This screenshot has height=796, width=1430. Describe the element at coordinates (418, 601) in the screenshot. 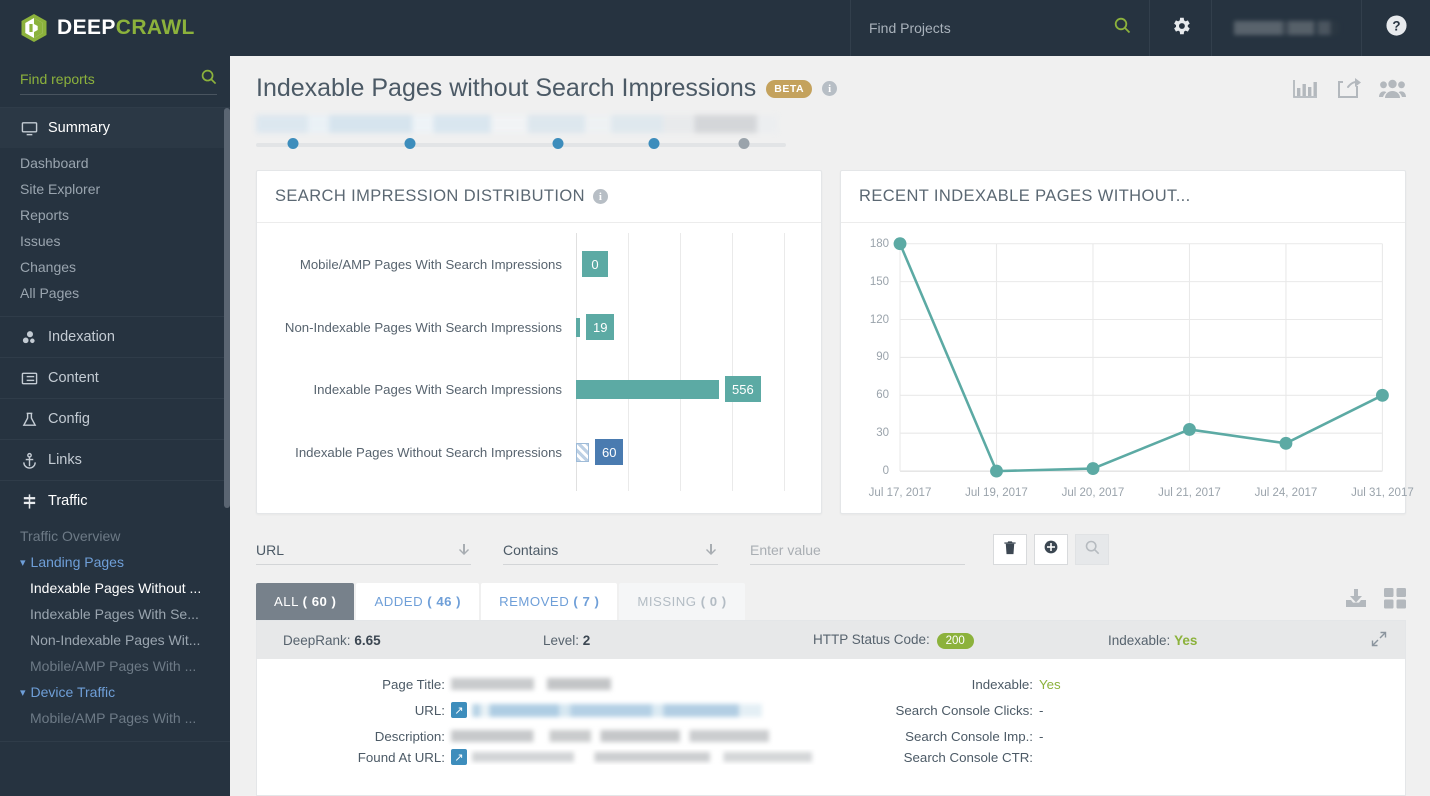

I see `tab-added: ADDED ( 46 )` at that location.